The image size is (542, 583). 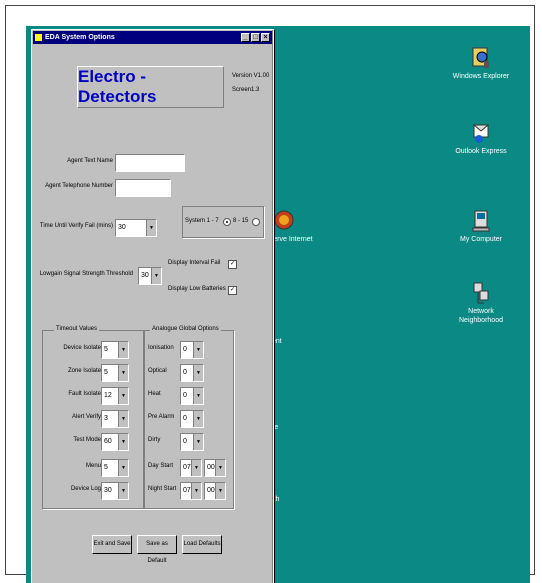 What do you see at coordinates (108, 441) in the screenshot?
I see `timeout-value: 60` at bounding box center [108, 441].